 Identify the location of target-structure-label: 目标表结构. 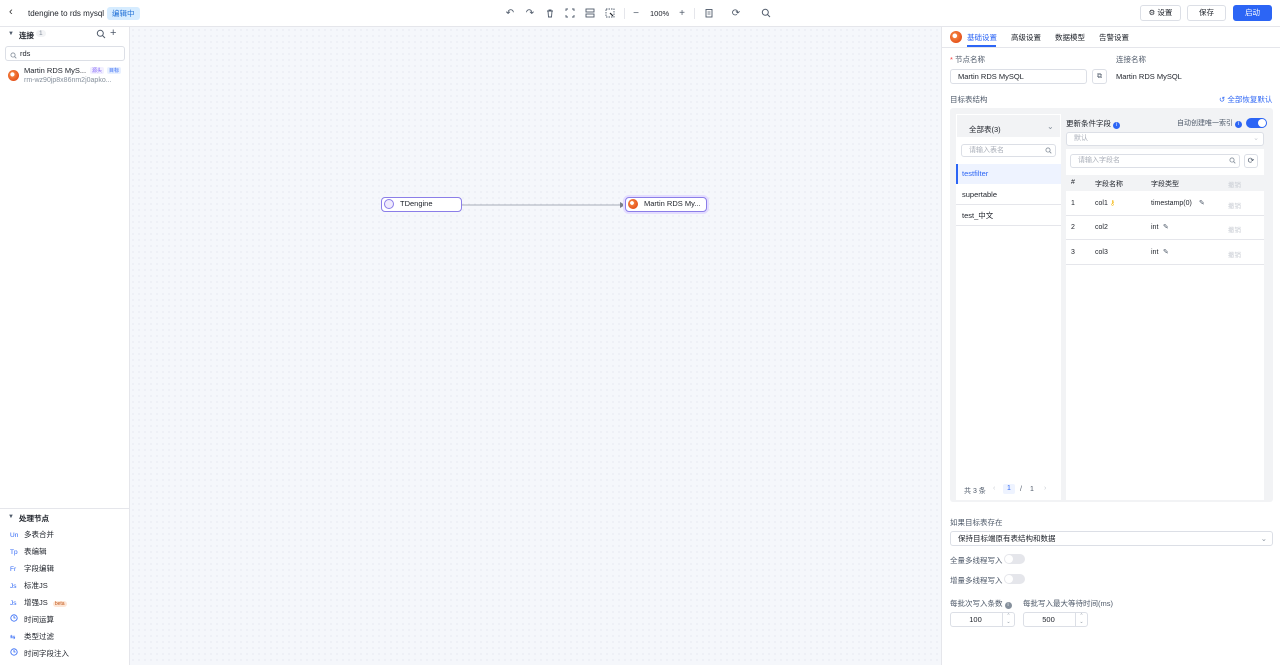
(969, 99).